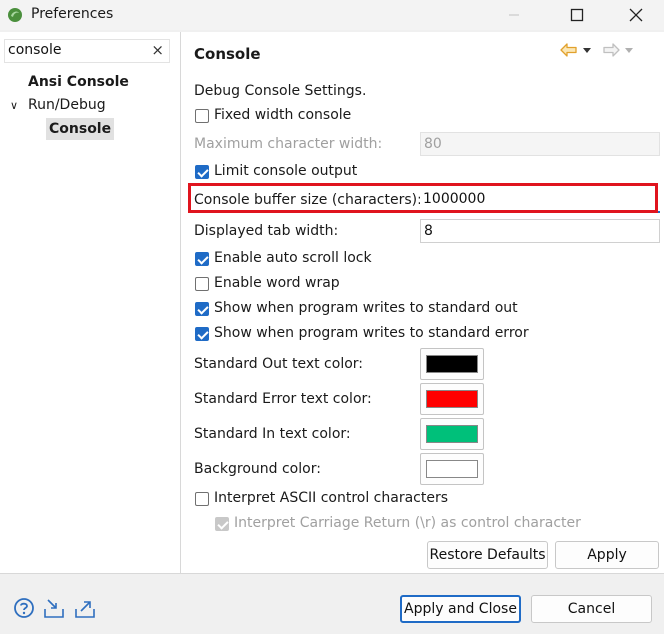 This screenshot has width=664, height=634. I want to click on stderr-color-label: Standard Error text color:, so click(283, 399).